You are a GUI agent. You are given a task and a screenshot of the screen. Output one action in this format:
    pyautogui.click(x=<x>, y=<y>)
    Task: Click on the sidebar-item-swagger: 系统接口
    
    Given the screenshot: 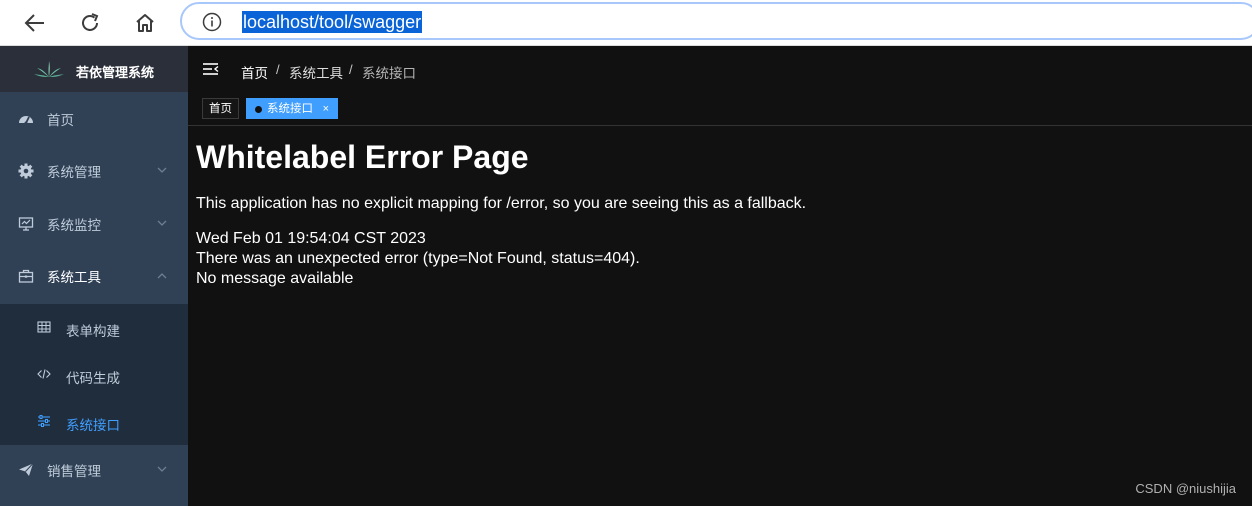 What is the action you would take?
    pyautogui.click(x=94, y=421)
    